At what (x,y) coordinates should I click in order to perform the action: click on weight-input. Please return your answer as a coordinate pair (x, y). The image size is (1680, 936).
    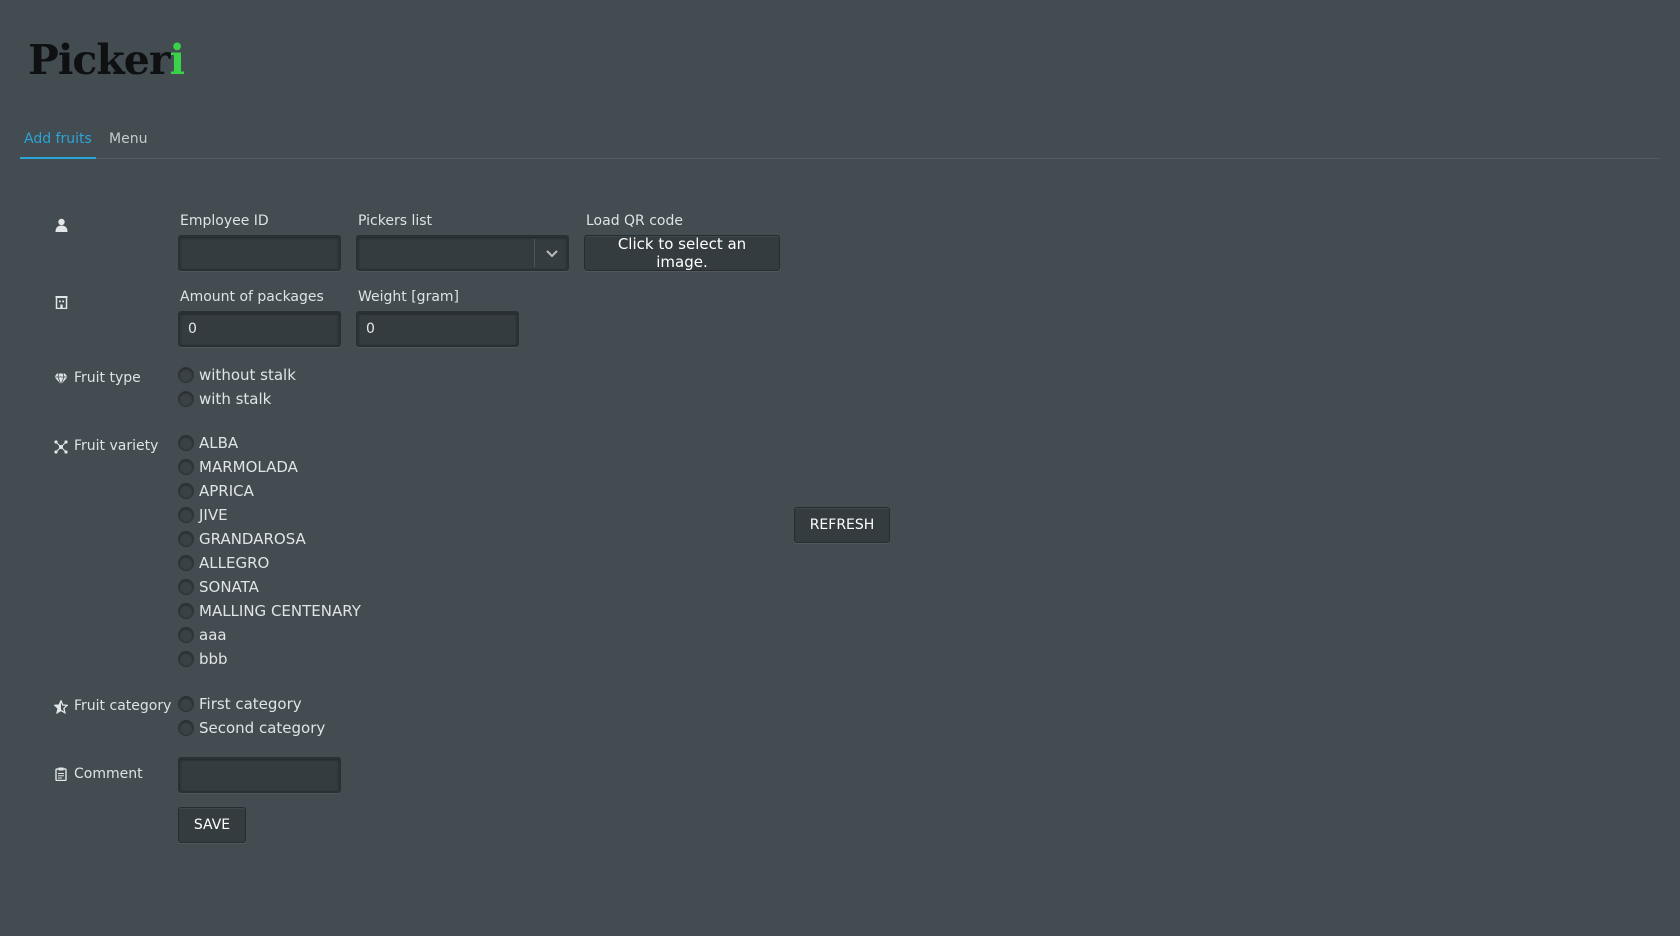
    Looking at the image, I should click on (437, 329).